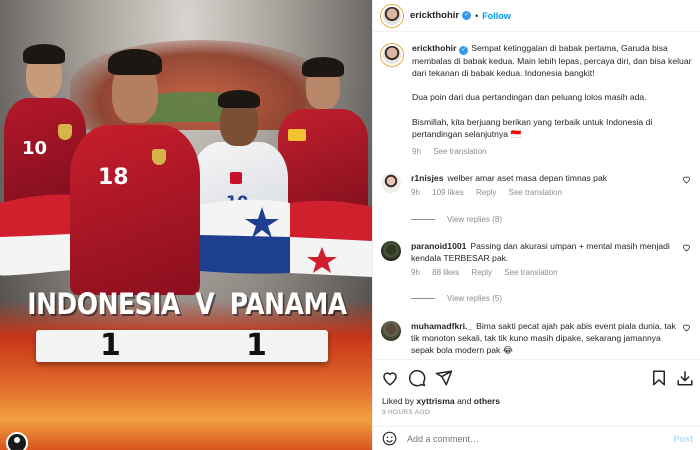  What do you see at coordinates (416, 151) in the screenshot?
I see `caption-time: 9h` at bounding box center [416, 151].